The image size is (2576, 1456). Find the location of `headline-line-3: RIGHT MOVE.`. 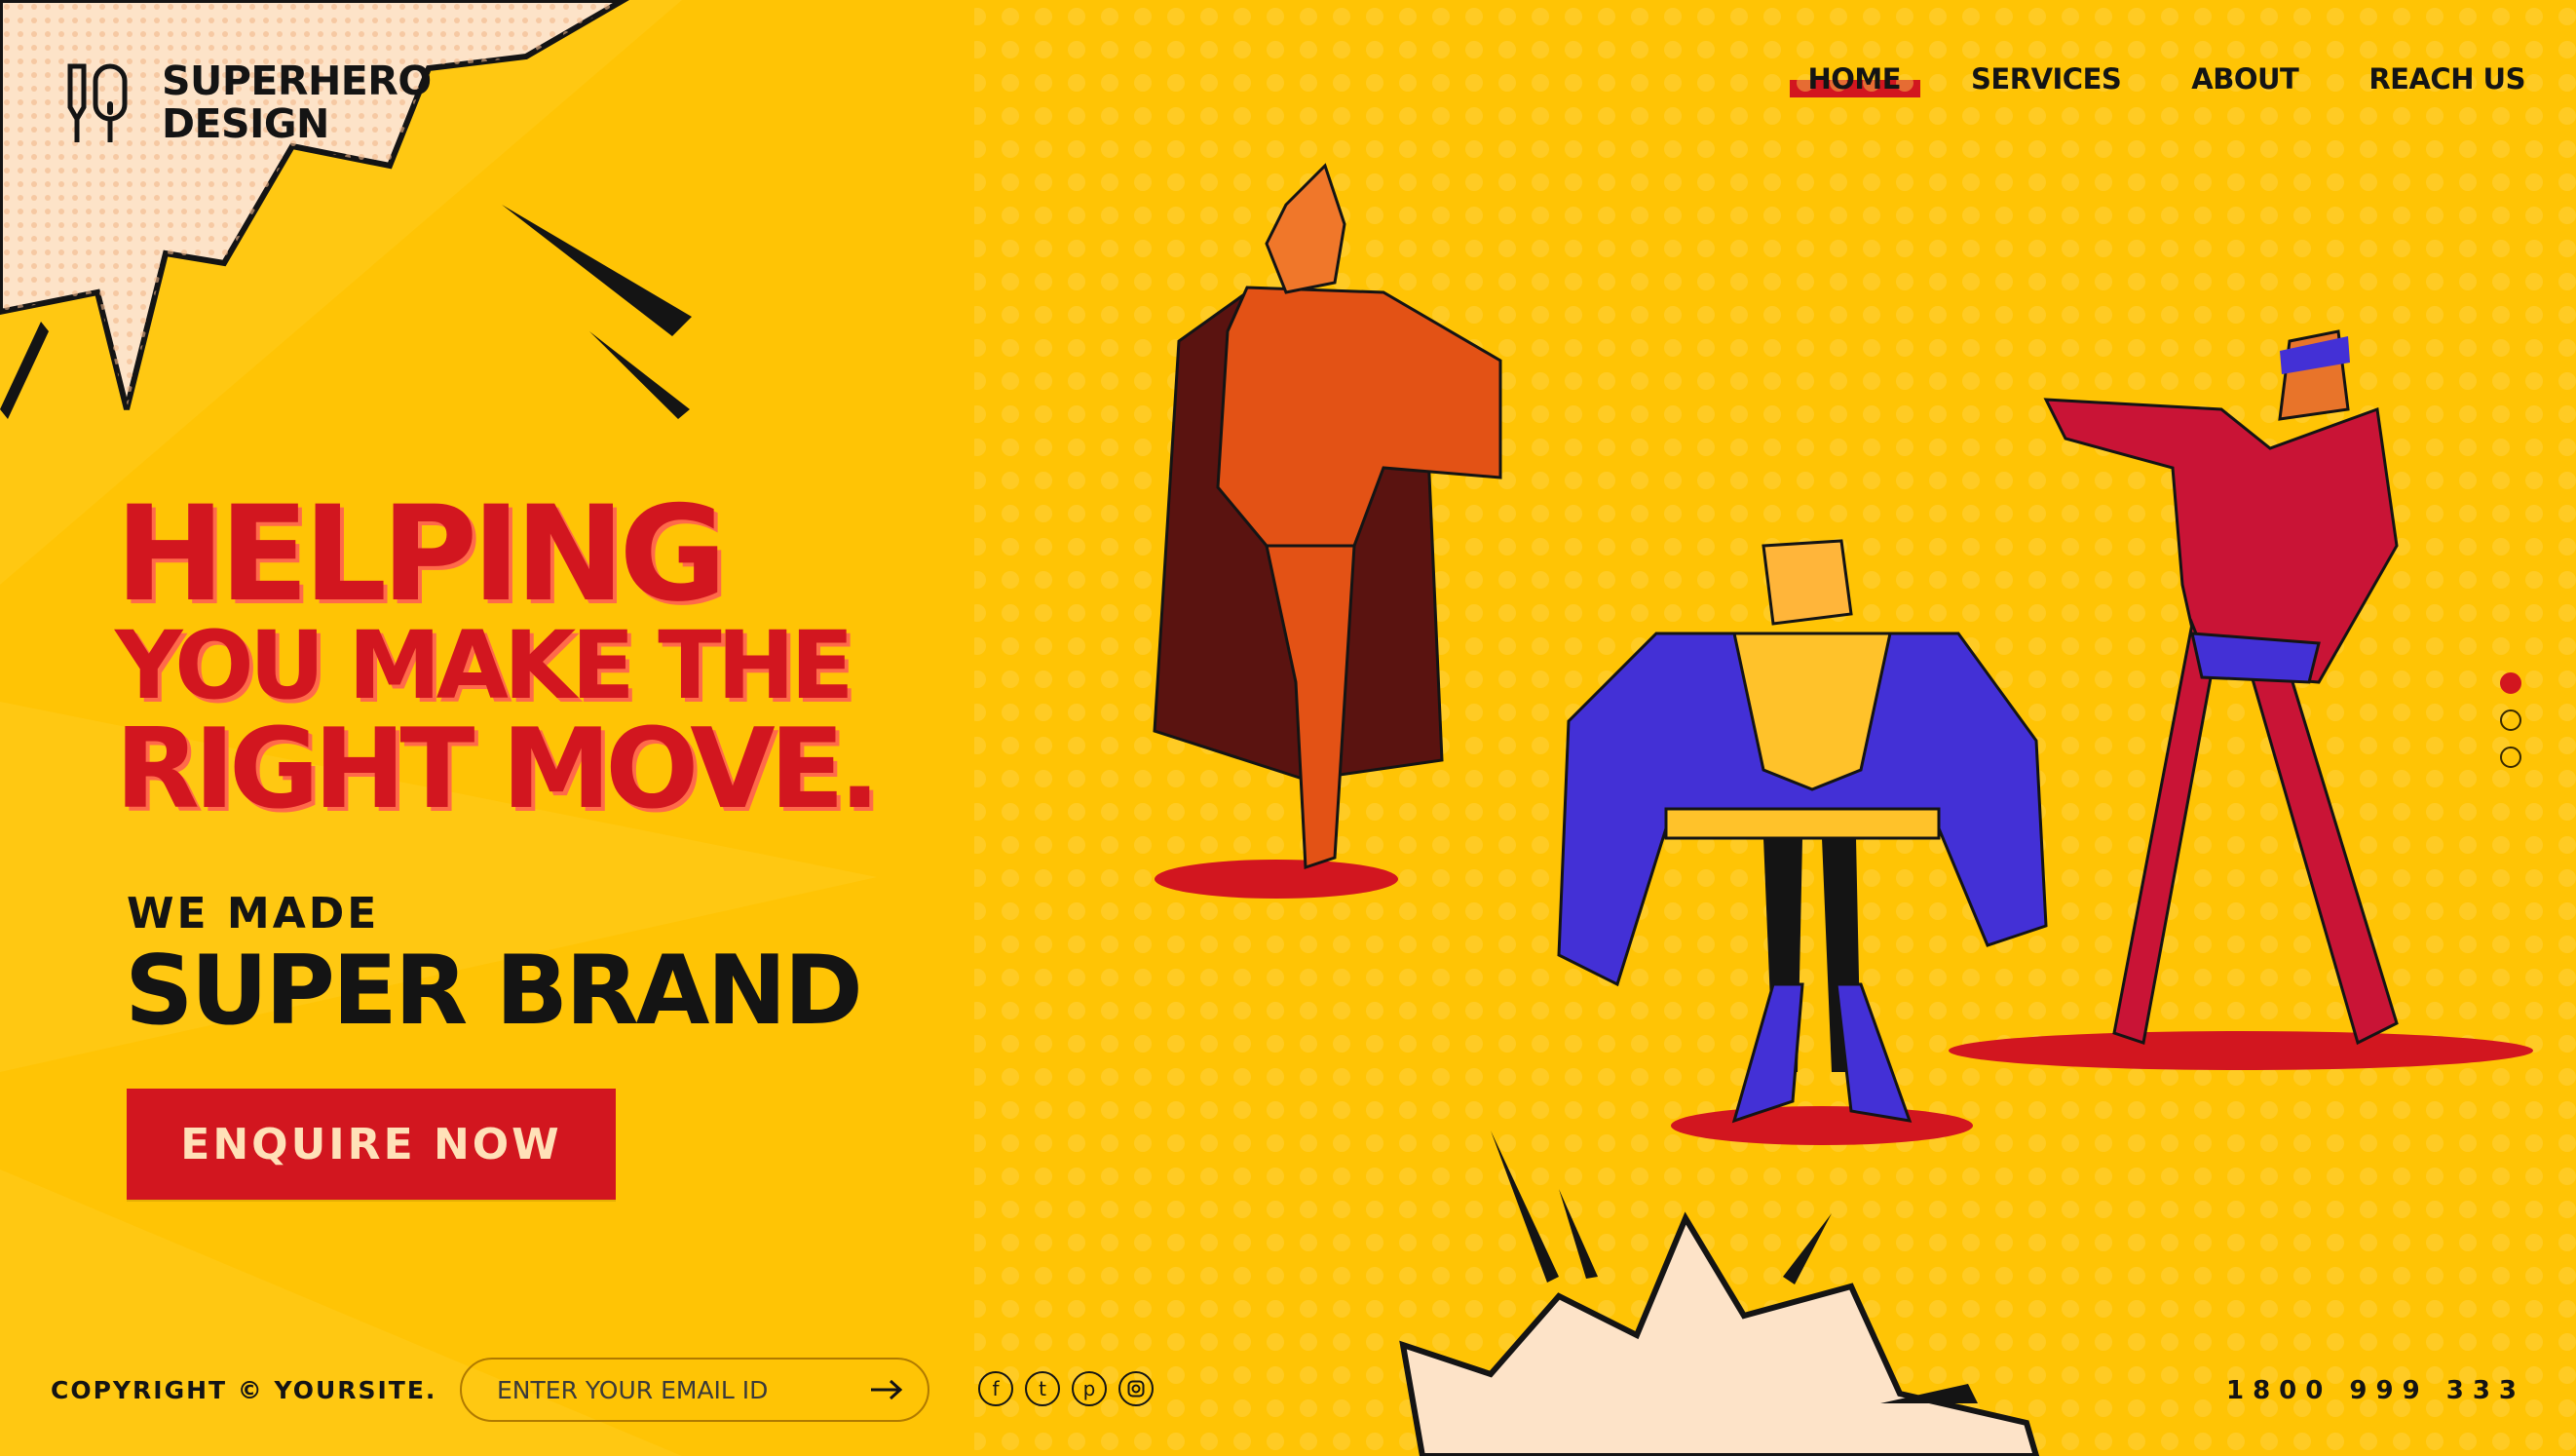

headline-line-3: RIGHT MOVE. is located at coordinates (498, 769).